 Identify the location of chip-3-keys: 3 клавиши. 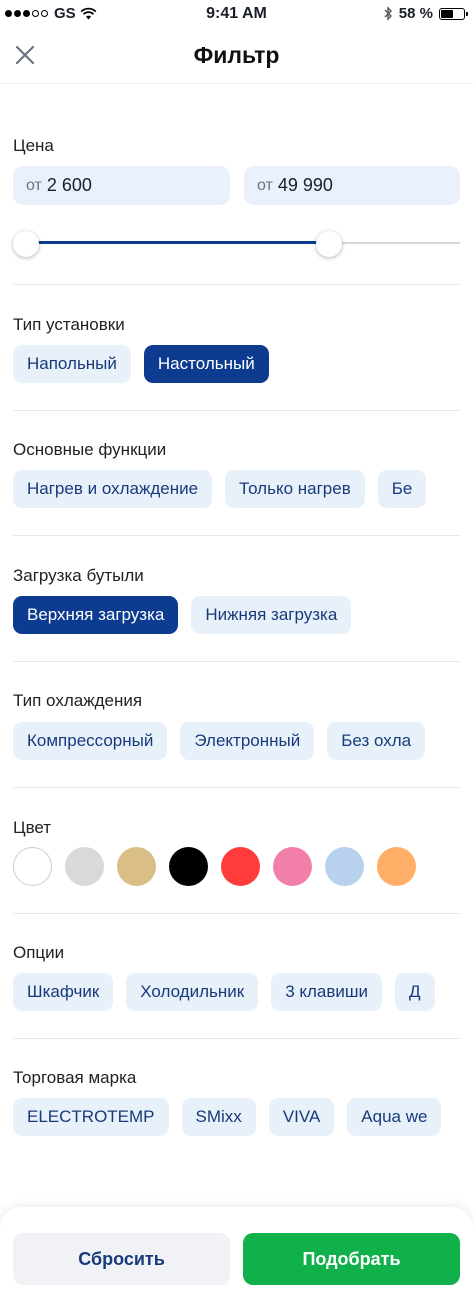
(327, 992).